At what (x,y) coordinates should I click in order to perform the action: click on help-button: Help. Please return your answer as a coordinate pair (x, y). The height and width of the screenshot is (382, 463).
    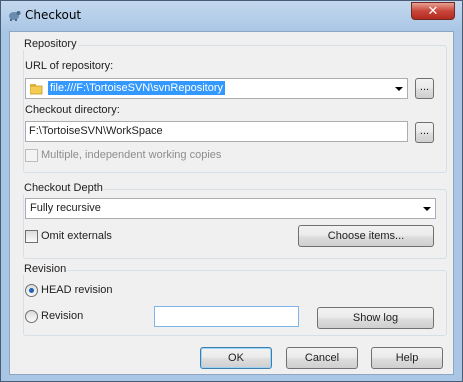
    Looking at the image, I should click on (407, 358).